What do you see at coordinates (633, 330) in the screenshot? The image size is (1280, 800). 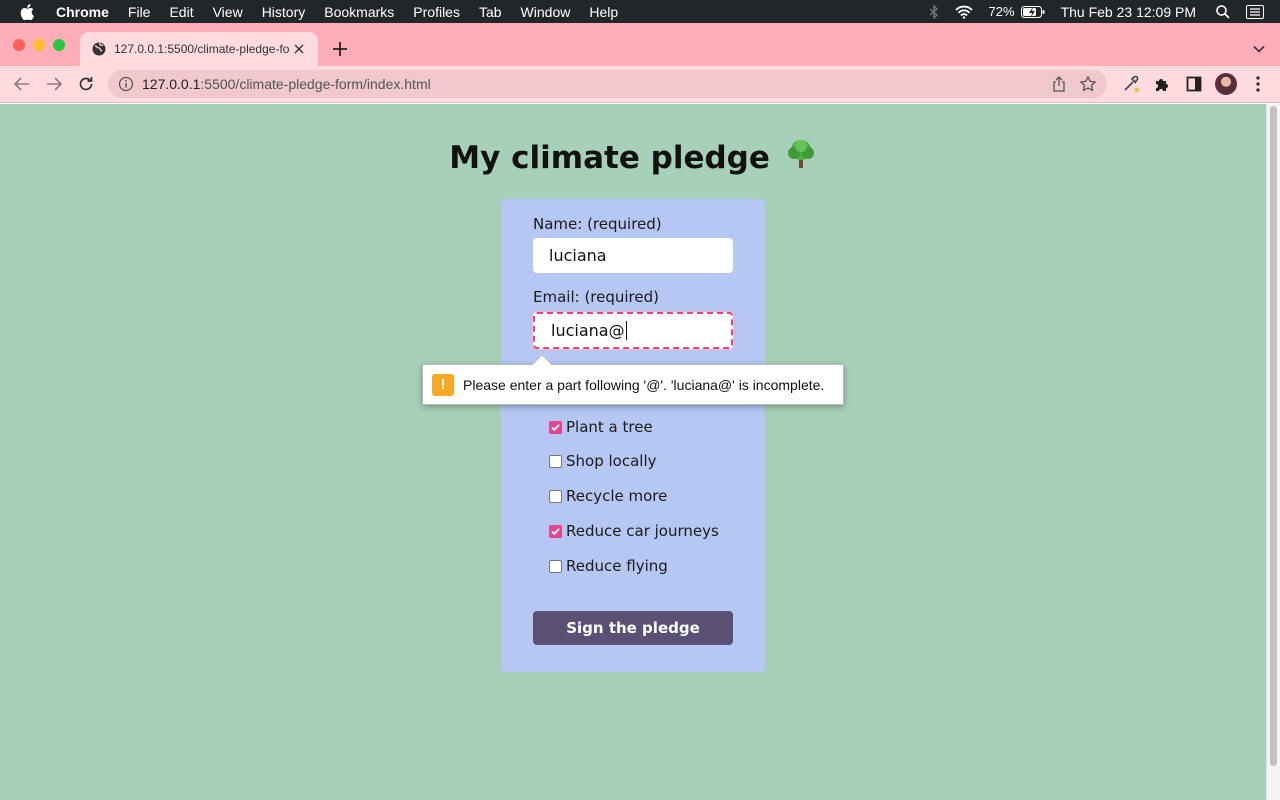 I see `email-input: luciana@` at bounding box center [633, 330].